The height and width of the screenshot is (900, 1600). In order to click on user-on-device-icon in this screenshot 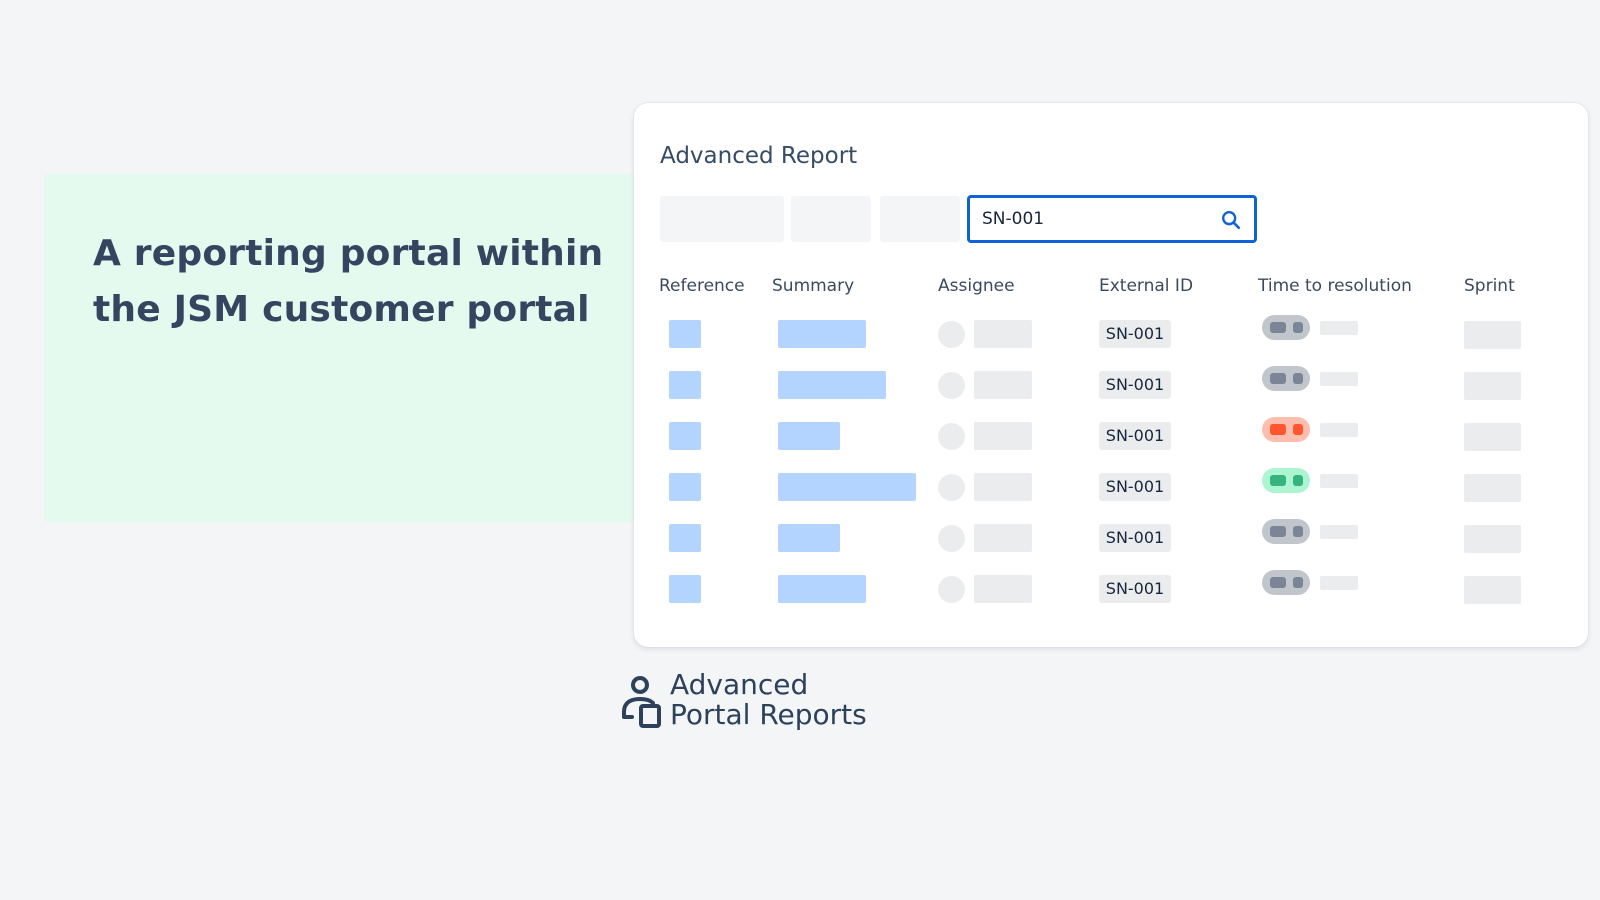, I will do `click(641, 702)`.